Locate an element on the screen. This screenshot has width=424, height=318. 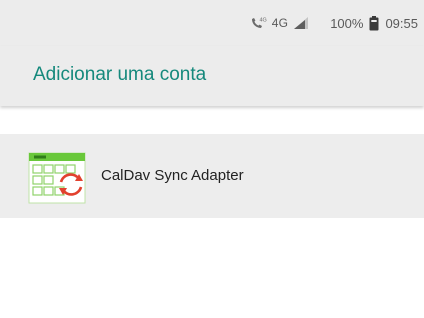
clock-time: 09:55 is located at coordinates (401, 23).